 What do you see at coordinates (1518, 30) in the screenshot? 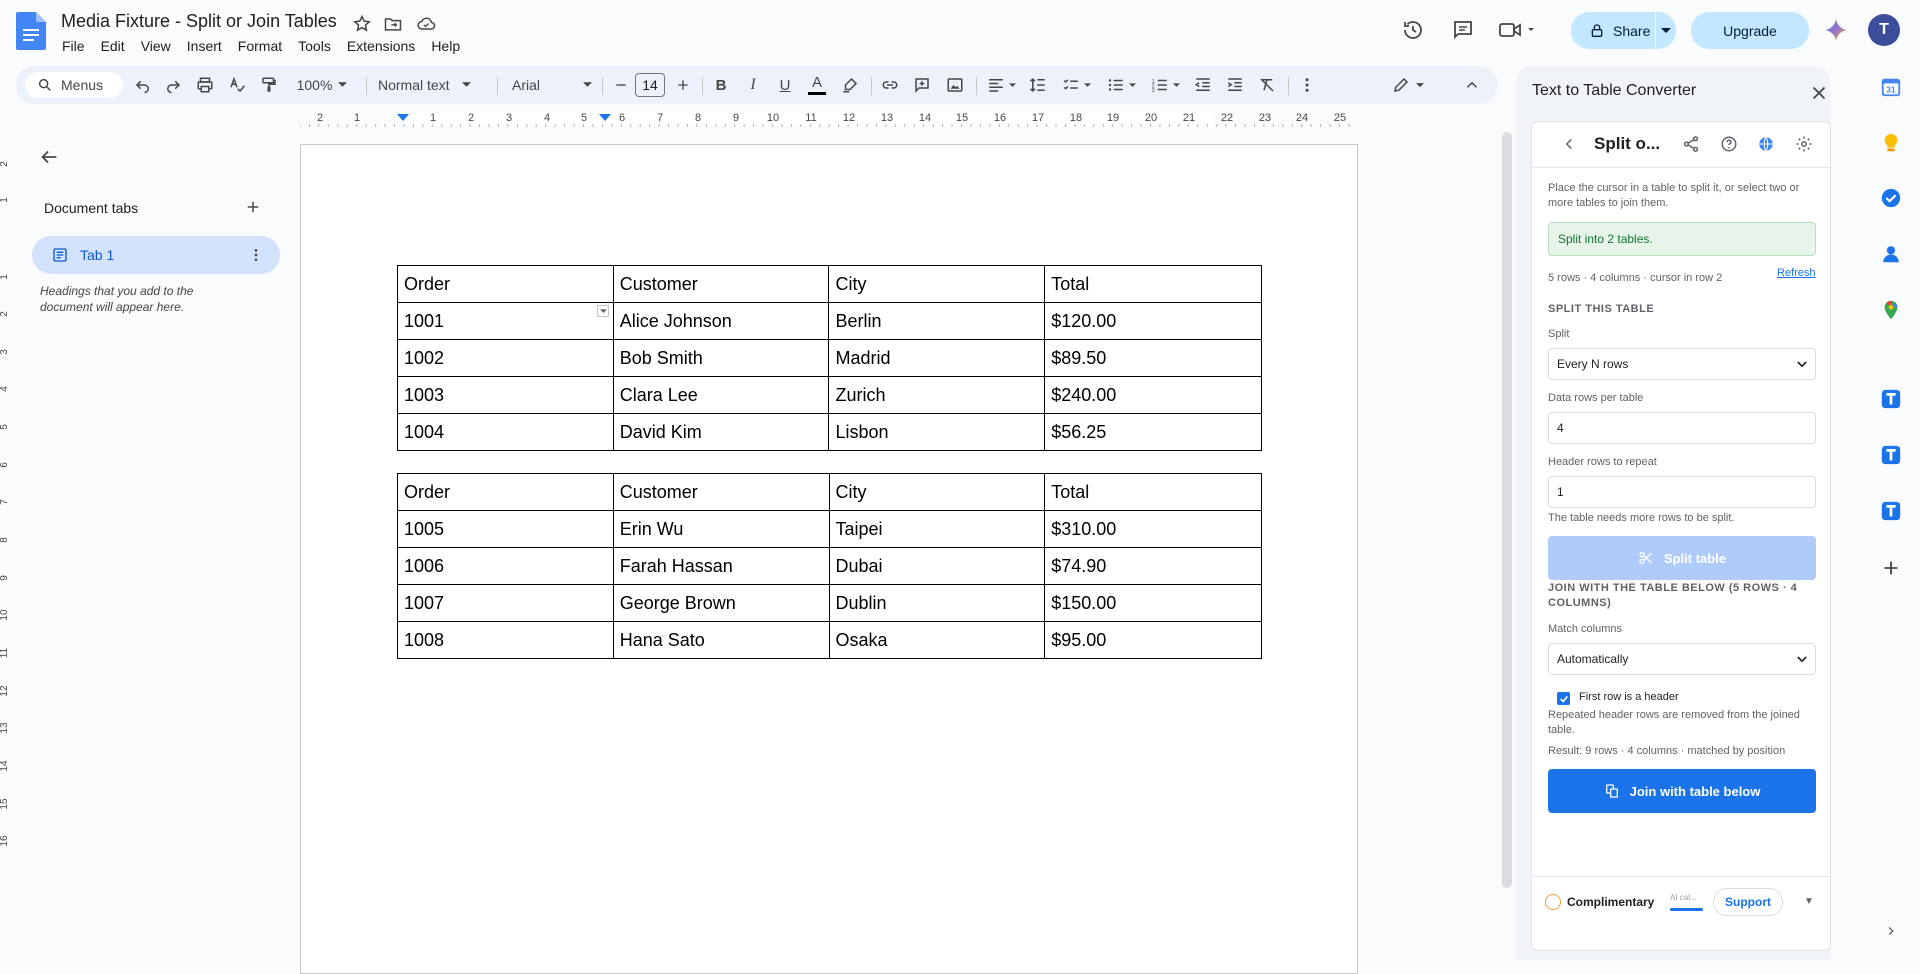
I see `meet-icon` at bounding box center [1518, 30].